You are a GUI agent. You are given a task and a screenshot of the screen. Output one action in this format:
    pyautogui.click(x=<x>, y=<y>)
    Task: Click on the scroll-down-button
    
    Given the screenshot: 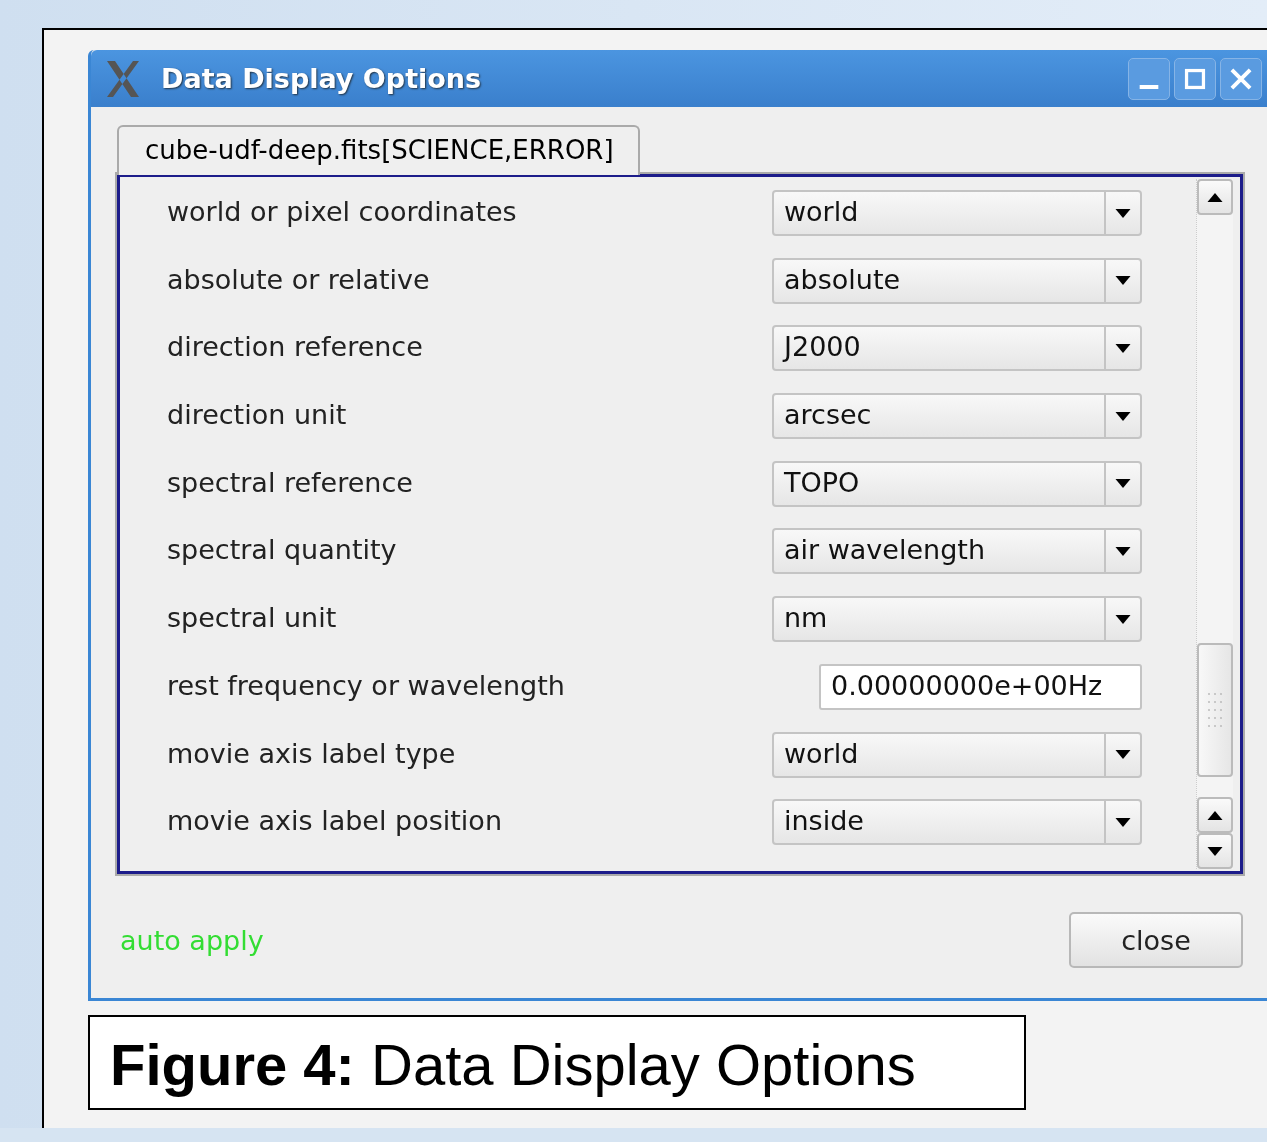 What is the action you would take?
    pyautogui.click(x=1215, y=851)
    